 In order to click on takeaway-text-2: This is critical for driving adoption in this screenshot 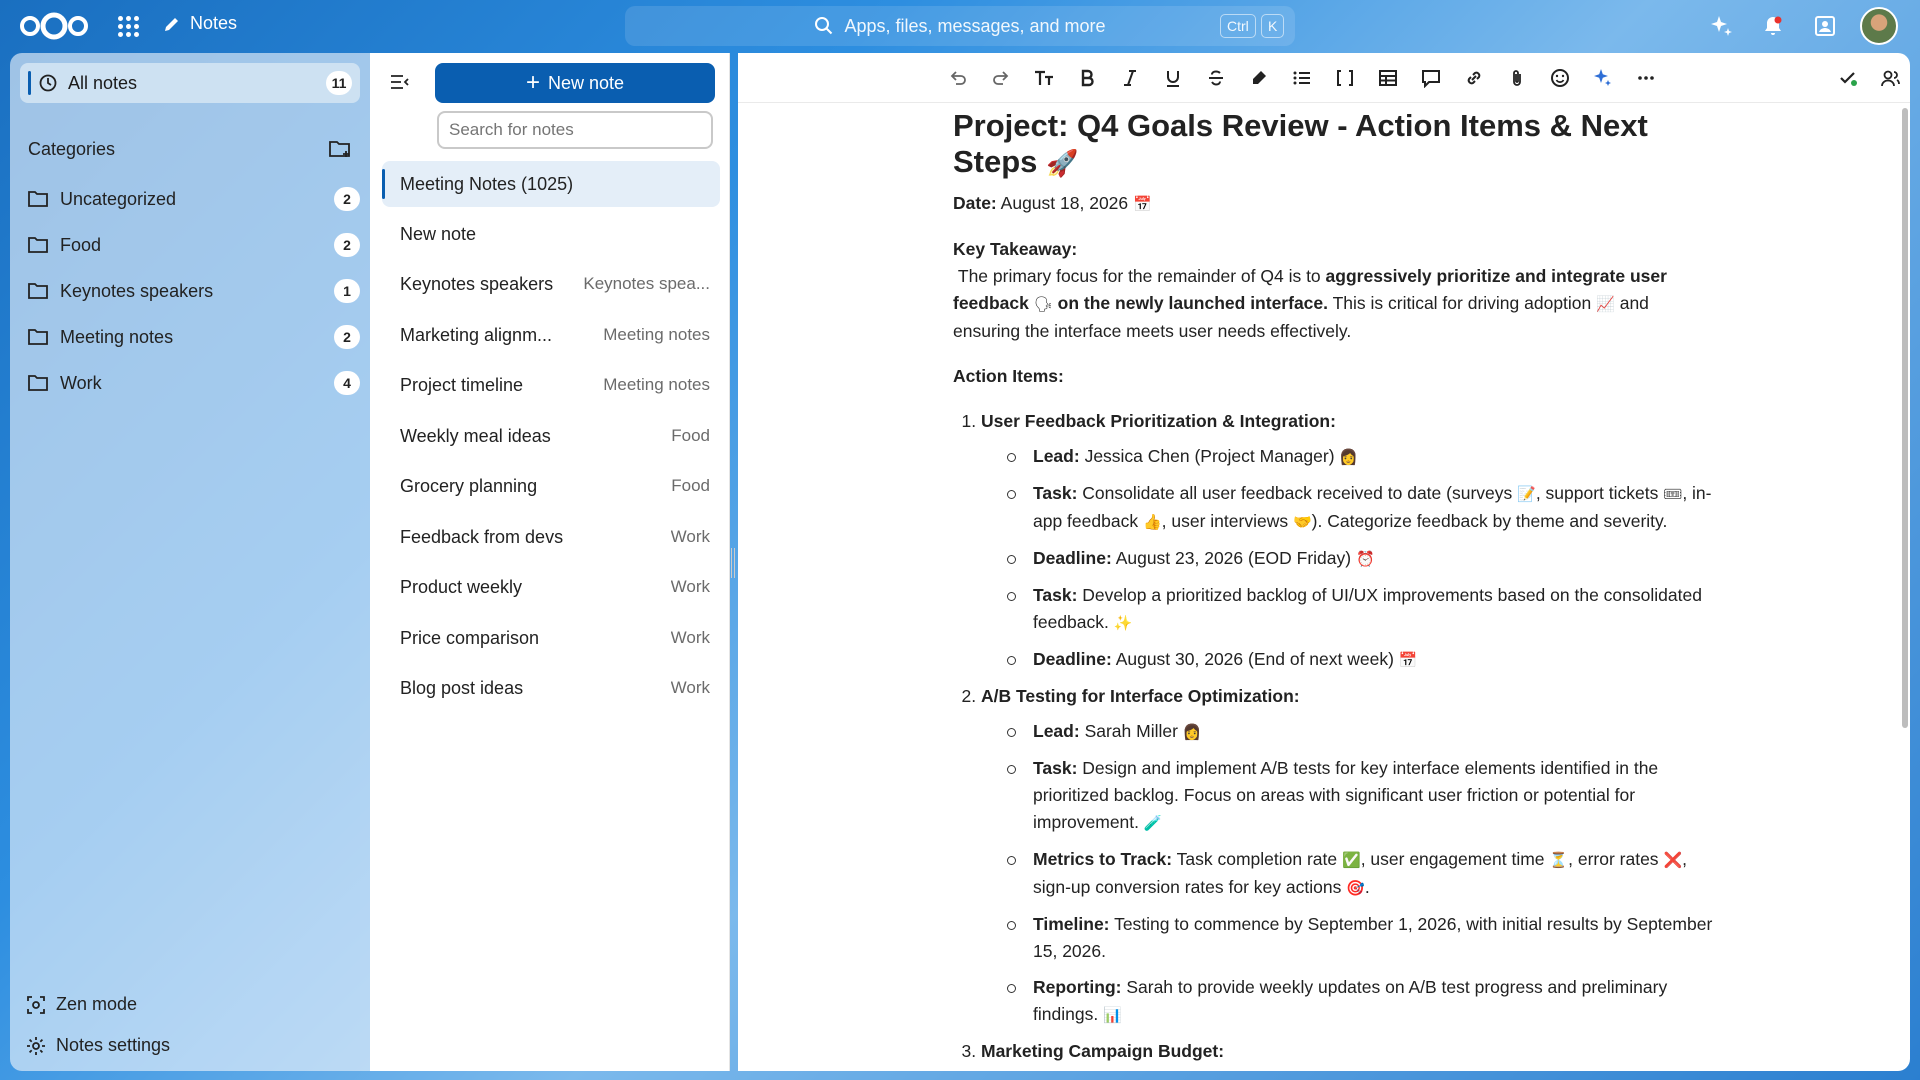, I will do `click(1462, 303)`.